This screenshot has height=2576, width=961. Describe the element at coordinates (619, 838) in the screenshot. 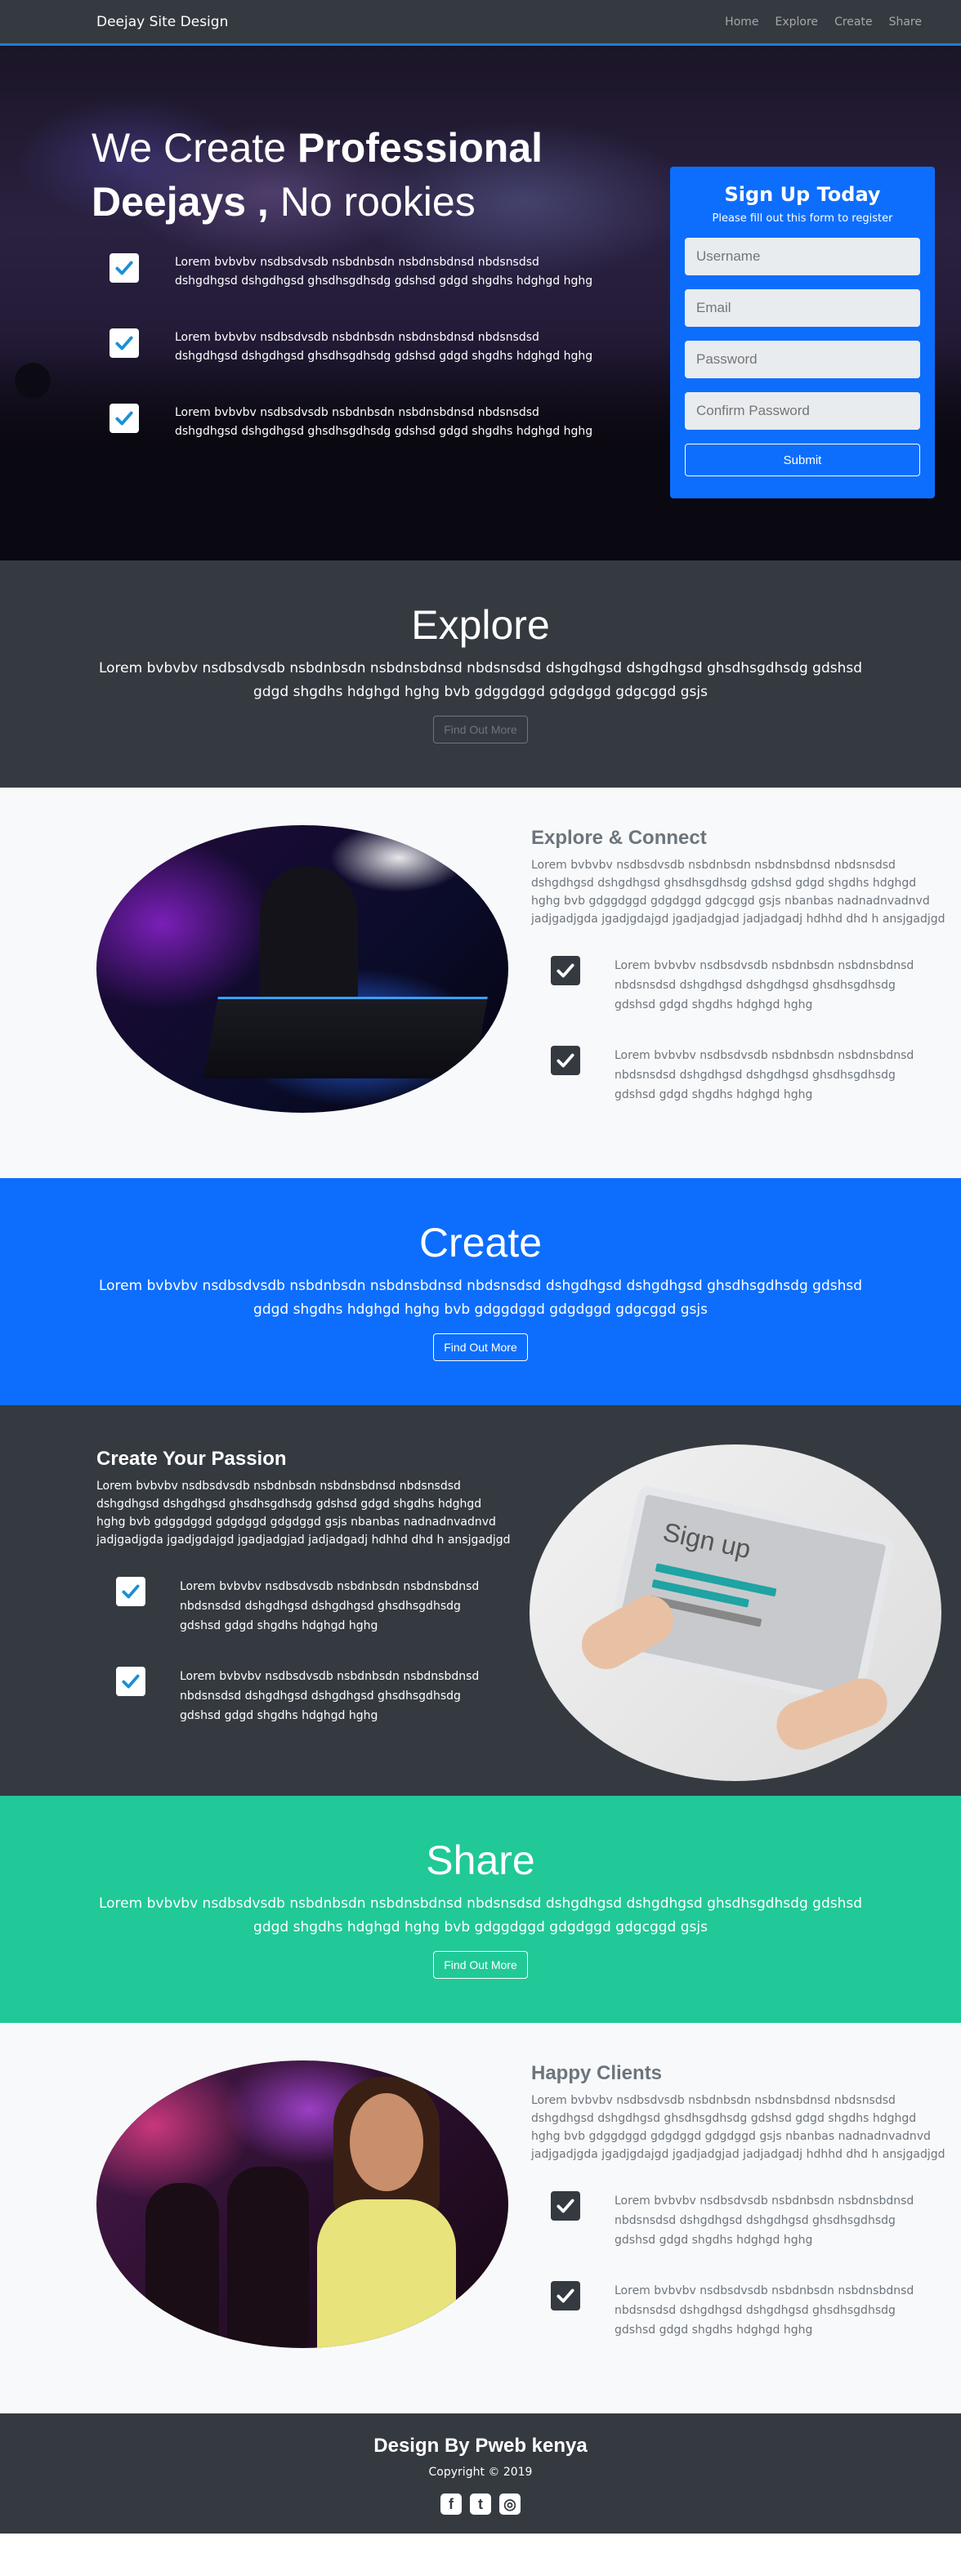

I see `explore-connect-heading: Explore & Connect` at that location.